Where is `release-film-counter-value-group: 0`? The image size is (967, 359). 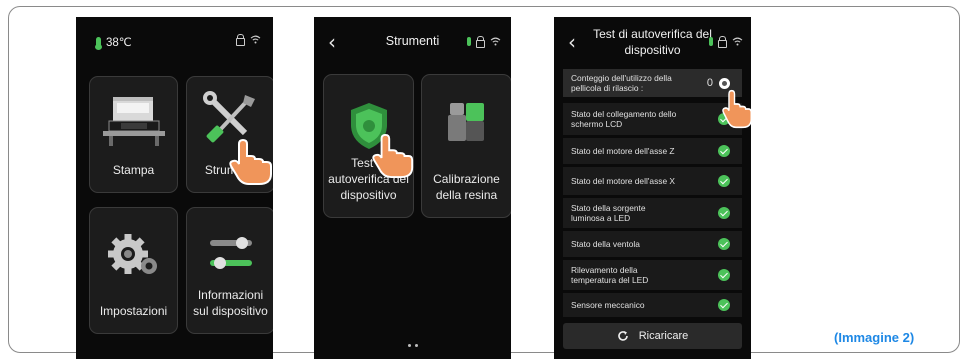
release-film-counter-value-group: 0 is located at coordinates (718, 83).